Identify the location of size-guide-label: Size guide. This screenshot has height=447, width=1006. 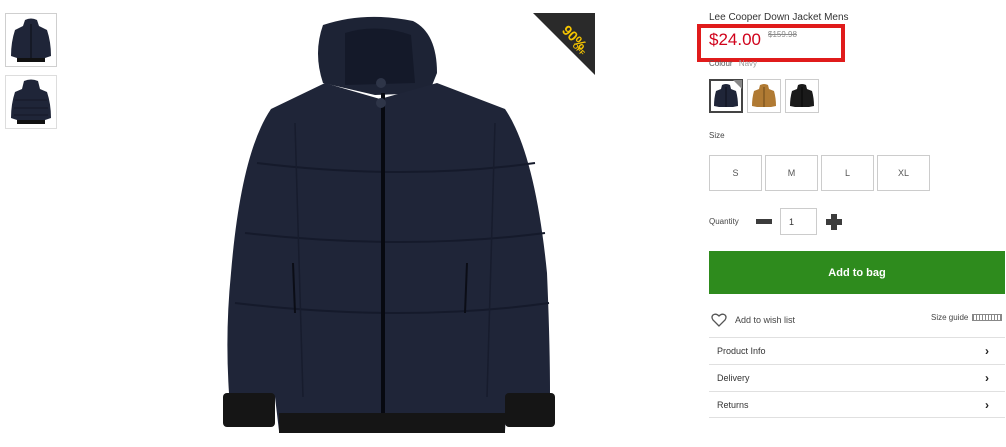
(950, 317).